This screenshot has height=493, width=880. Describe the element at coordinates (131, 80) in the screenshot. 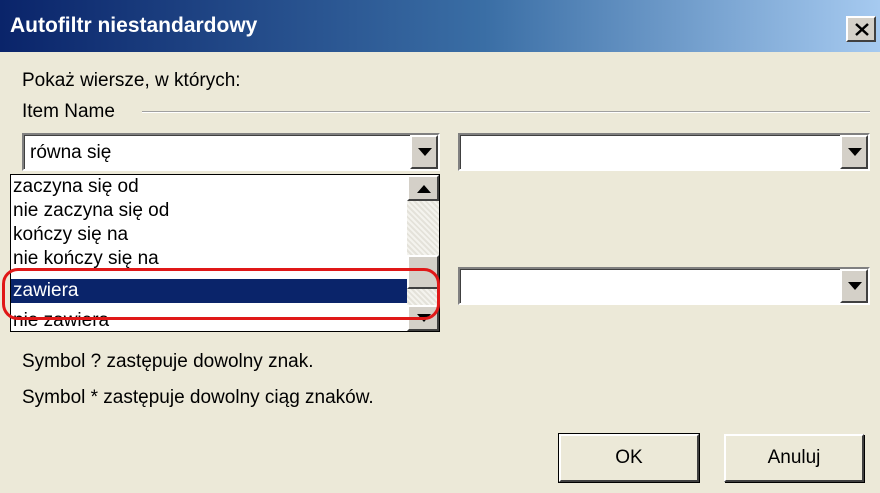

I see `intro-label: Pokaż wiersze, w których:` at that location.